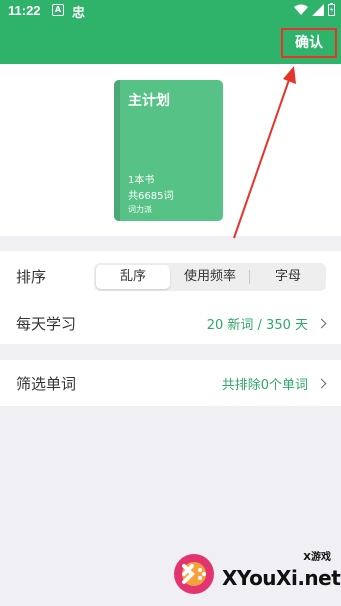  What do you see at coordinates (24, 10) in the screenshot?
I see `status-time: 11:22` at bounding box center [24, 10].